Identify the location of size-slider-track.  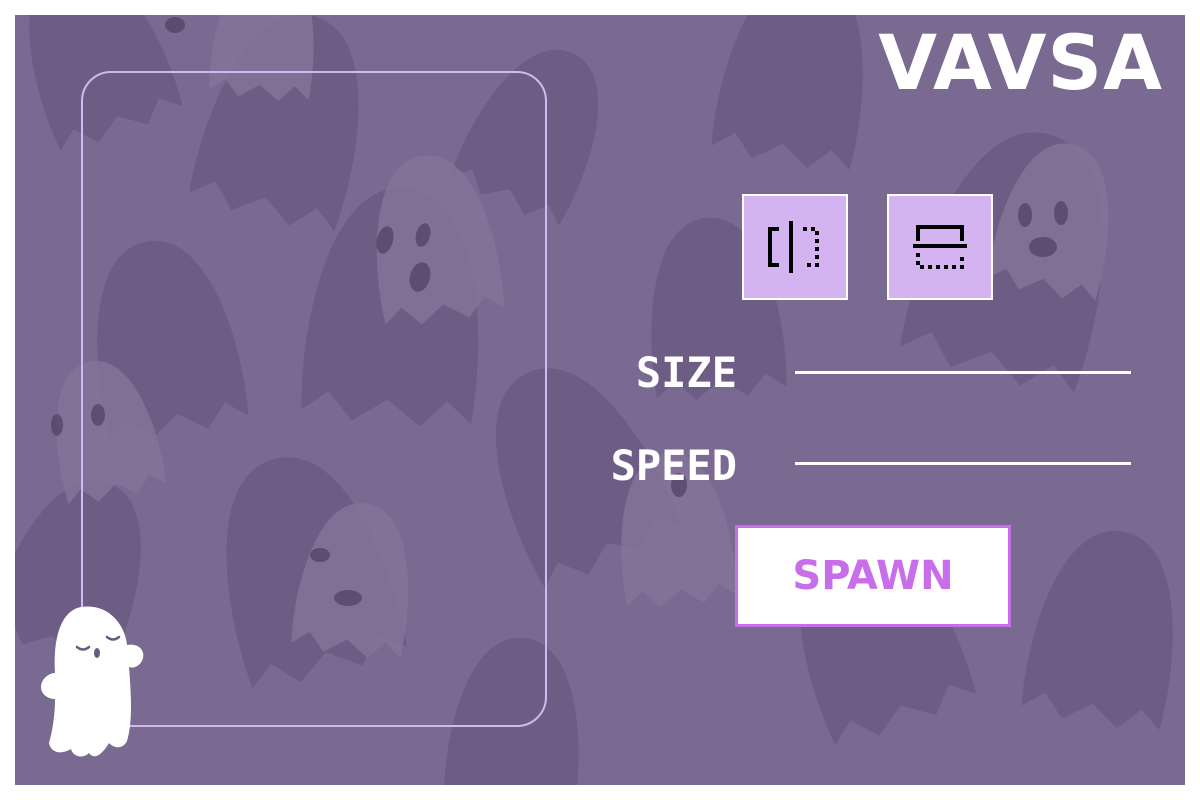
(963, 372).